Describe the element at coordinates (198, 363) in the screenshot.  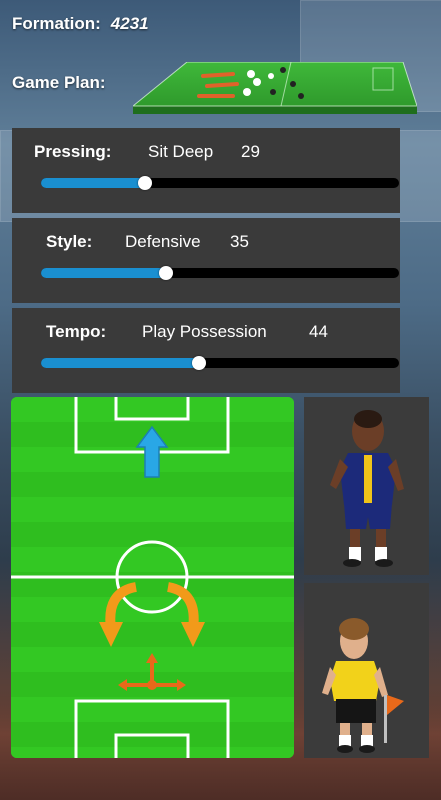
I see `tempo-slider-thumb` at that location.